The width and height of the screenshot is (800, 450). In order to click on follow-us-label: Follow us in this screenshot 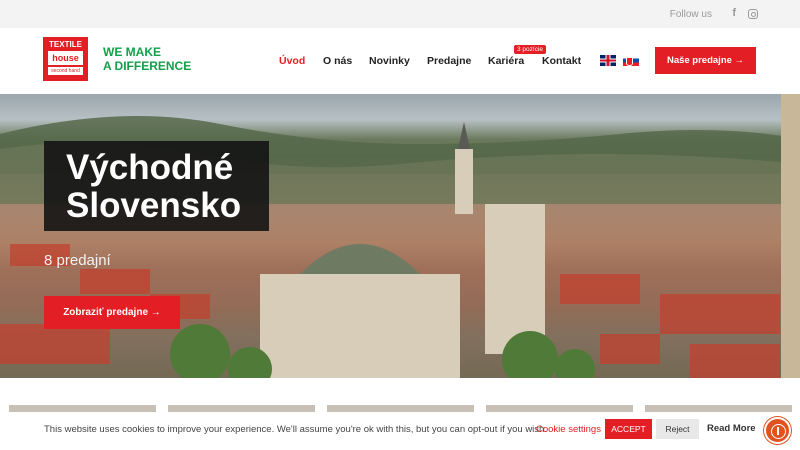, I will do `click(690, 14)`.